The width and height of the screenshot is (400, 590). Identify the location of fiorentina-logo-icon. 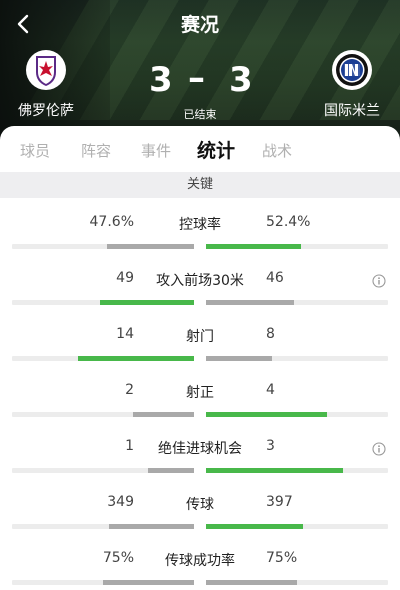
(46, 70).